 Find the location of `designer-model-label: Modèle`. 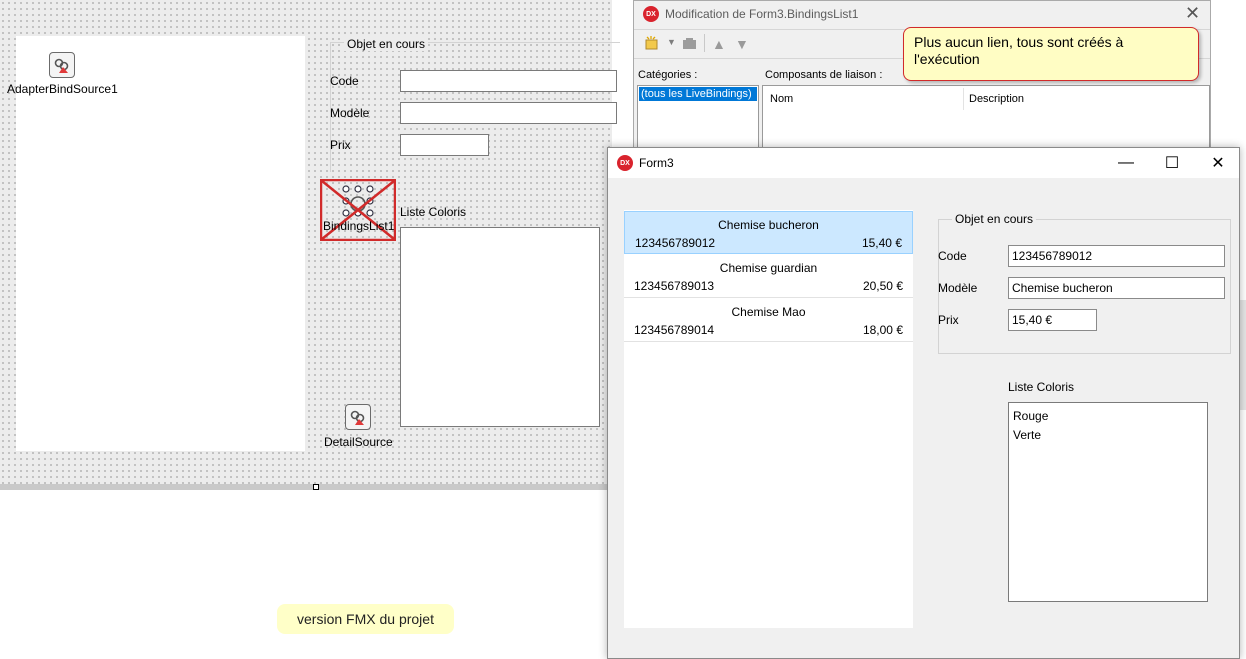

designer-model-label: Modèle is located at coordinates (350, 113).